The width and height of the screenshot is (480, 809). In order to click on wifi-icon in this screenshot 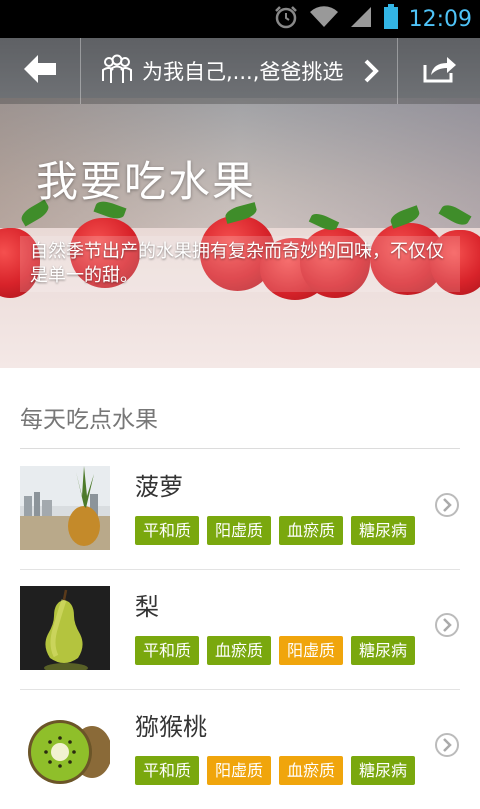, I will do `click(324, 19)`.